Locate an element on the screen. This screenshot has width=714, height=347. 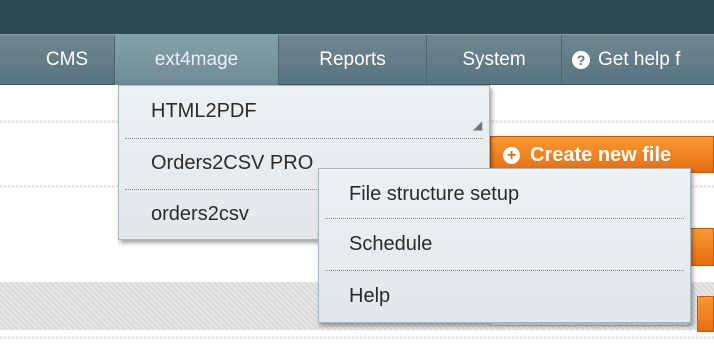
top-band is located at coordinates (357, 17).